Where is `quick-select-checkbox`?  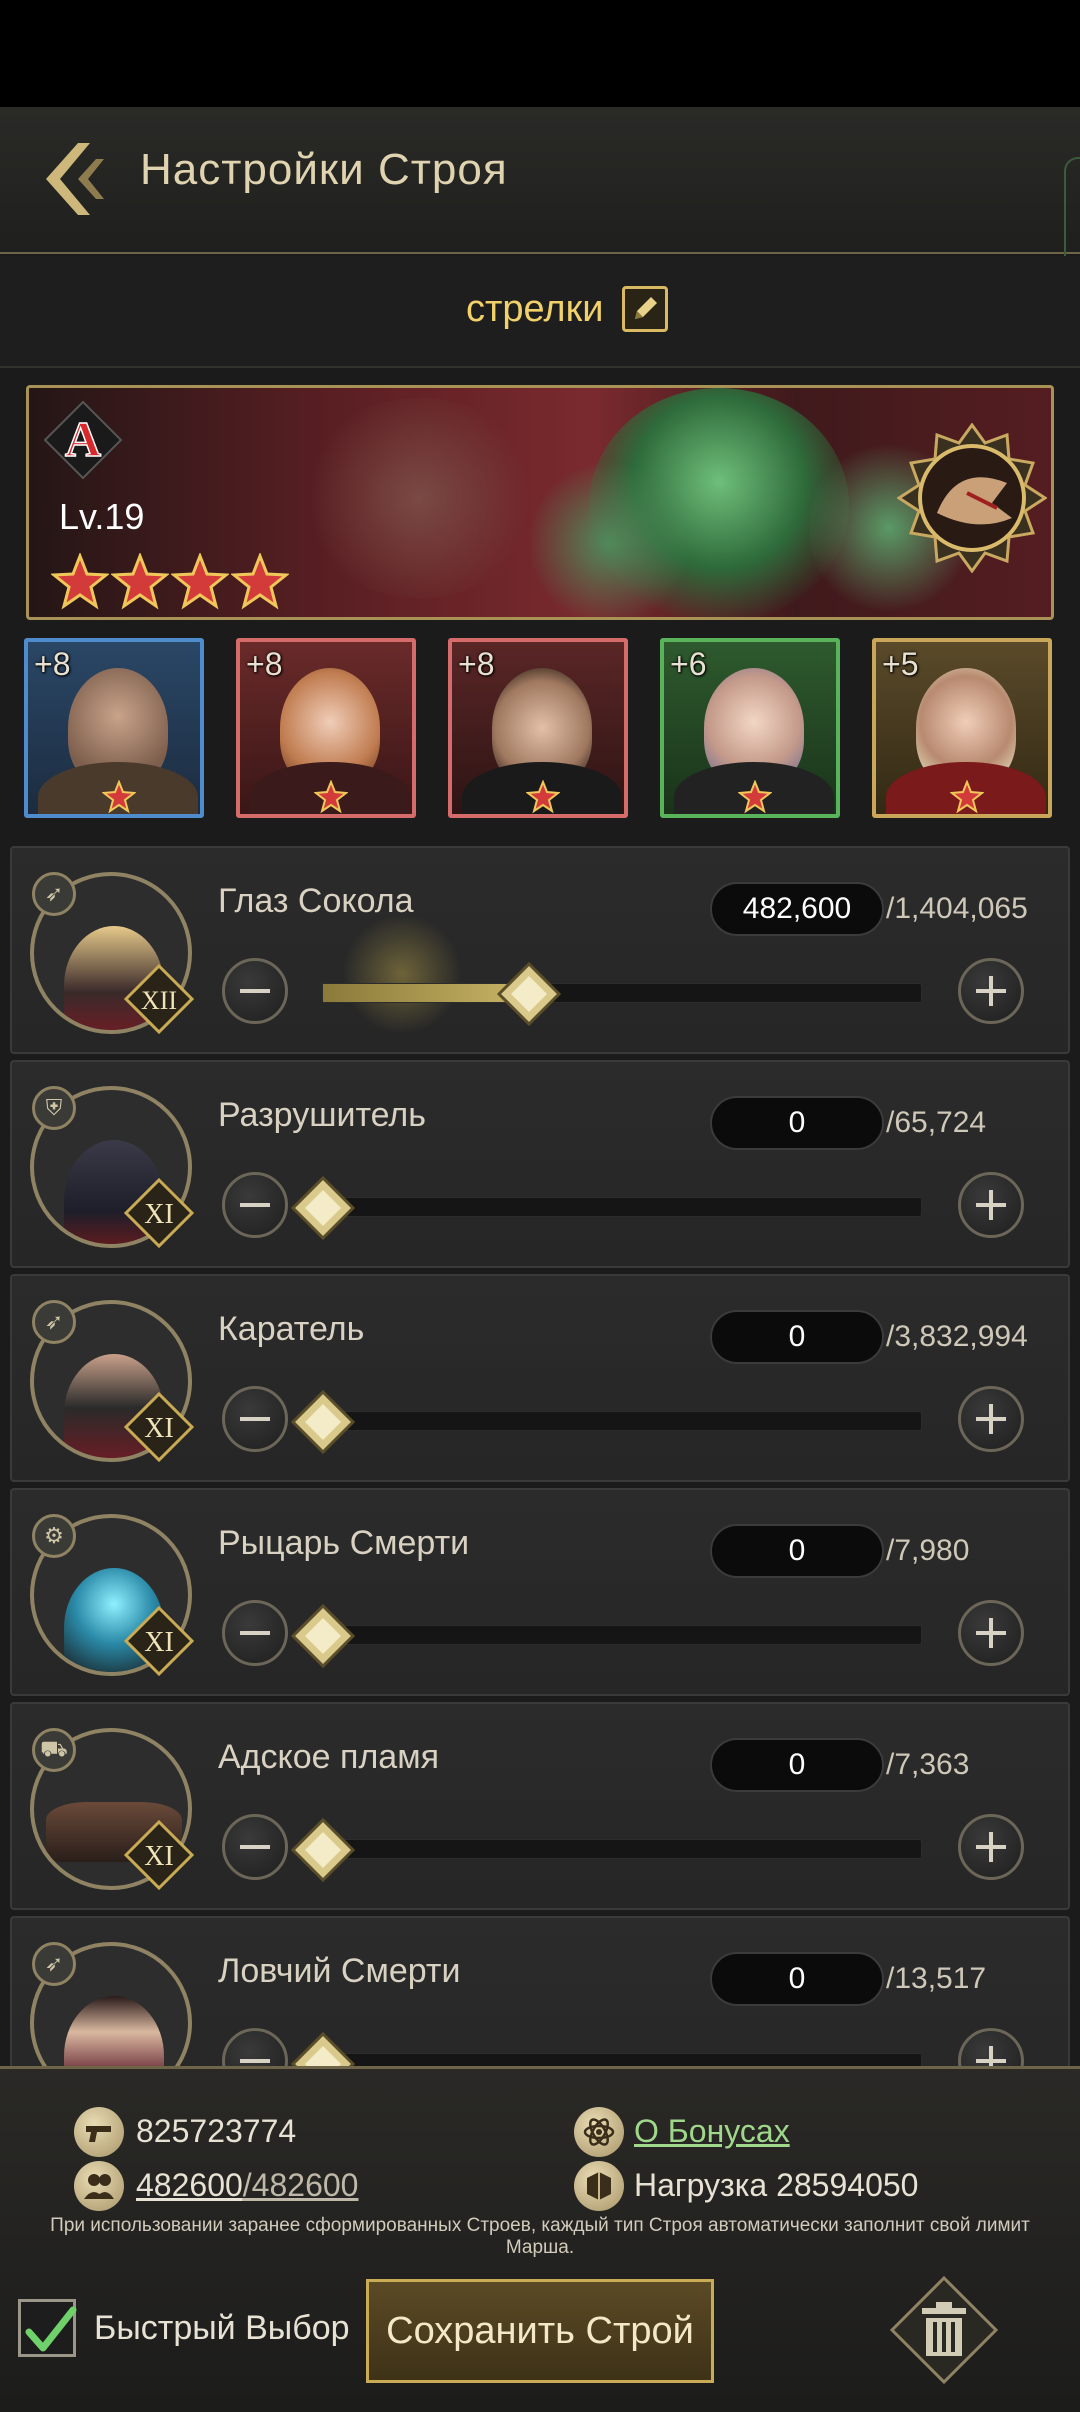
quick-select-checkbox is located at coordinates (47, 2328).